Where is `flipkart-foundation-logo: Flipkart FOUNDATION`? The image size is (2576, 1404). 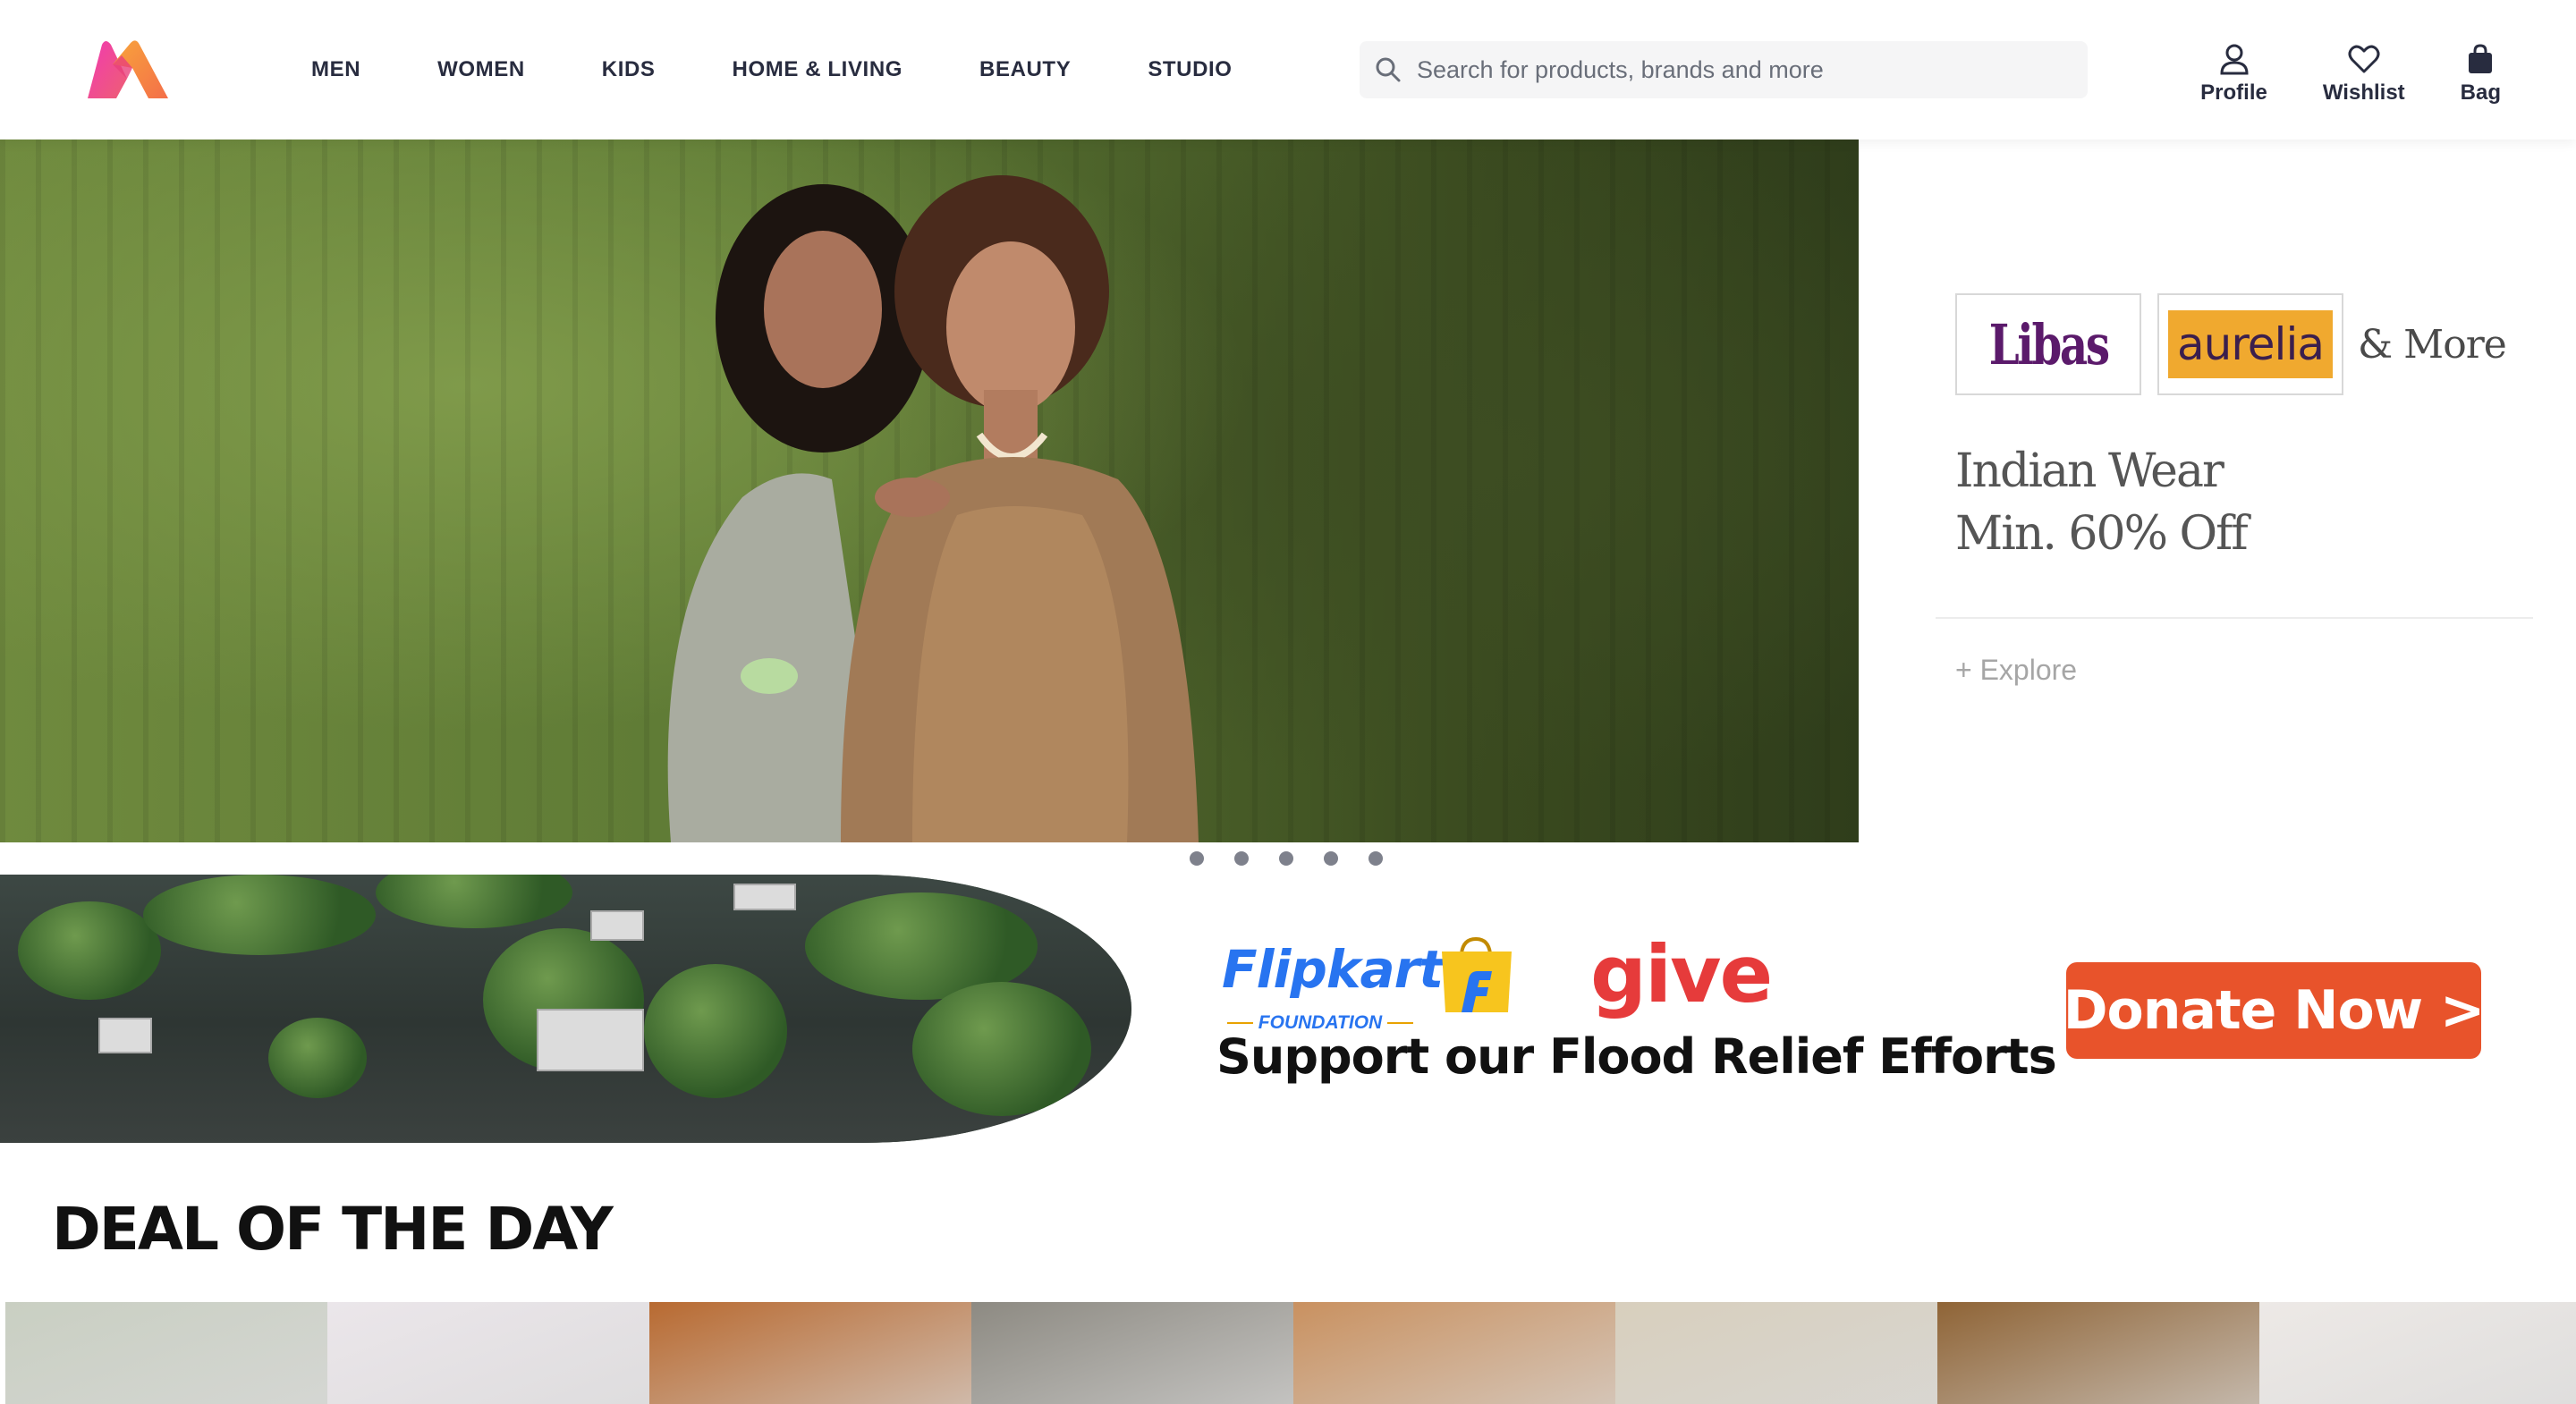 flipkart-foundation-logo: Flipkart FOUNDATION is located at coordinates (1367, 985).